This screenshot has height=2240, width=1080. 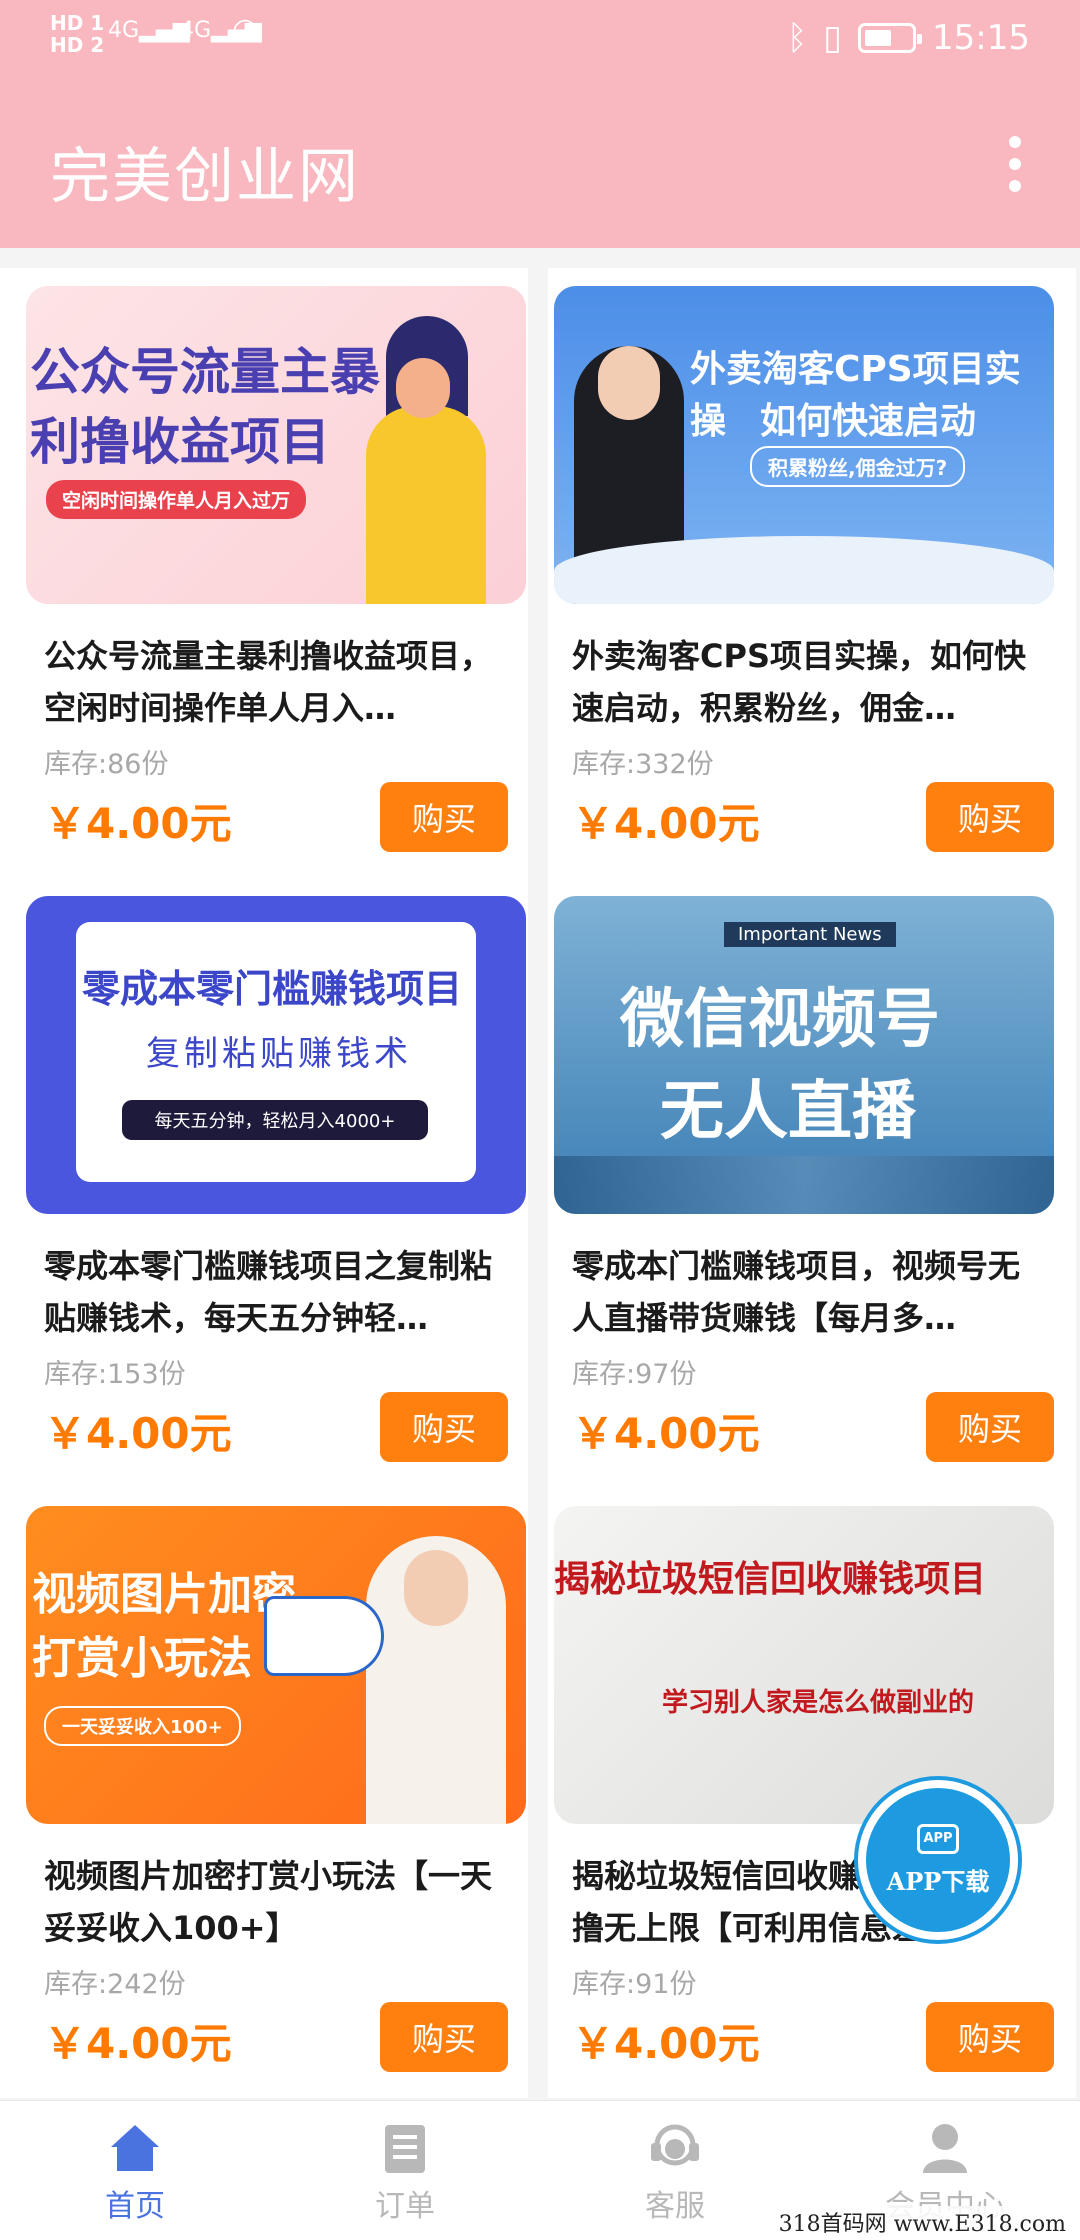 I want to click on product-title: 视频图片加密打赏小玩法【一天妥妥收入100+】, so click(x=271, y=1902).